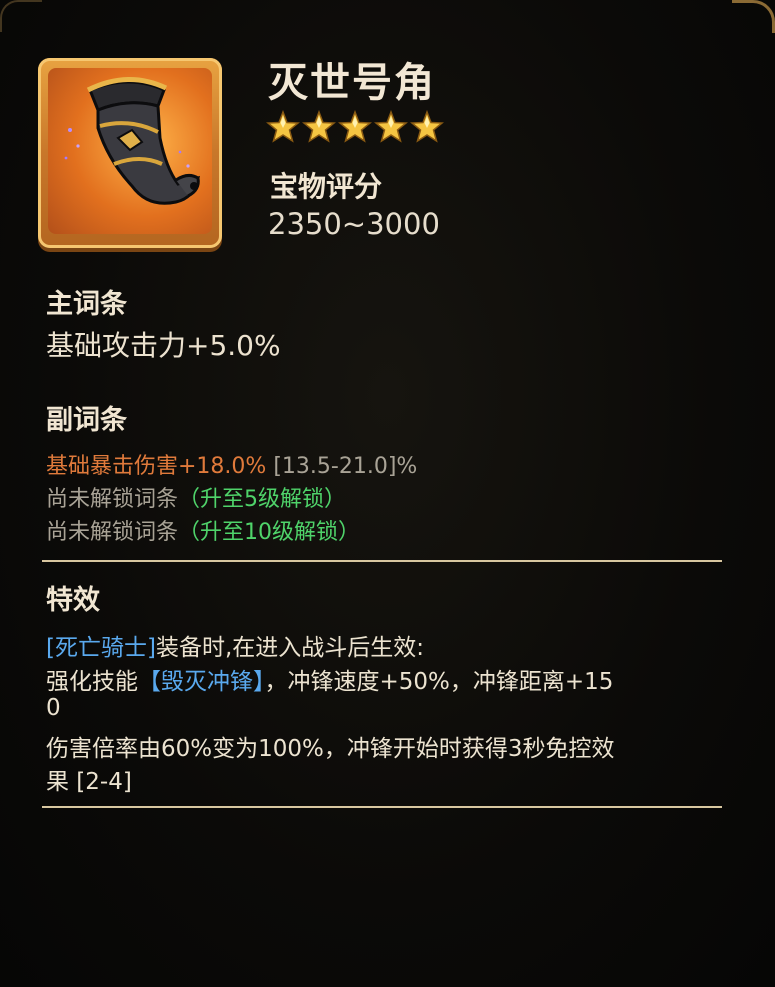  What do you see at coordinates (201, 682) in the screenshot?
I see `skill-name: 【毁灭冲锋】` at bounding box center [201, 682].